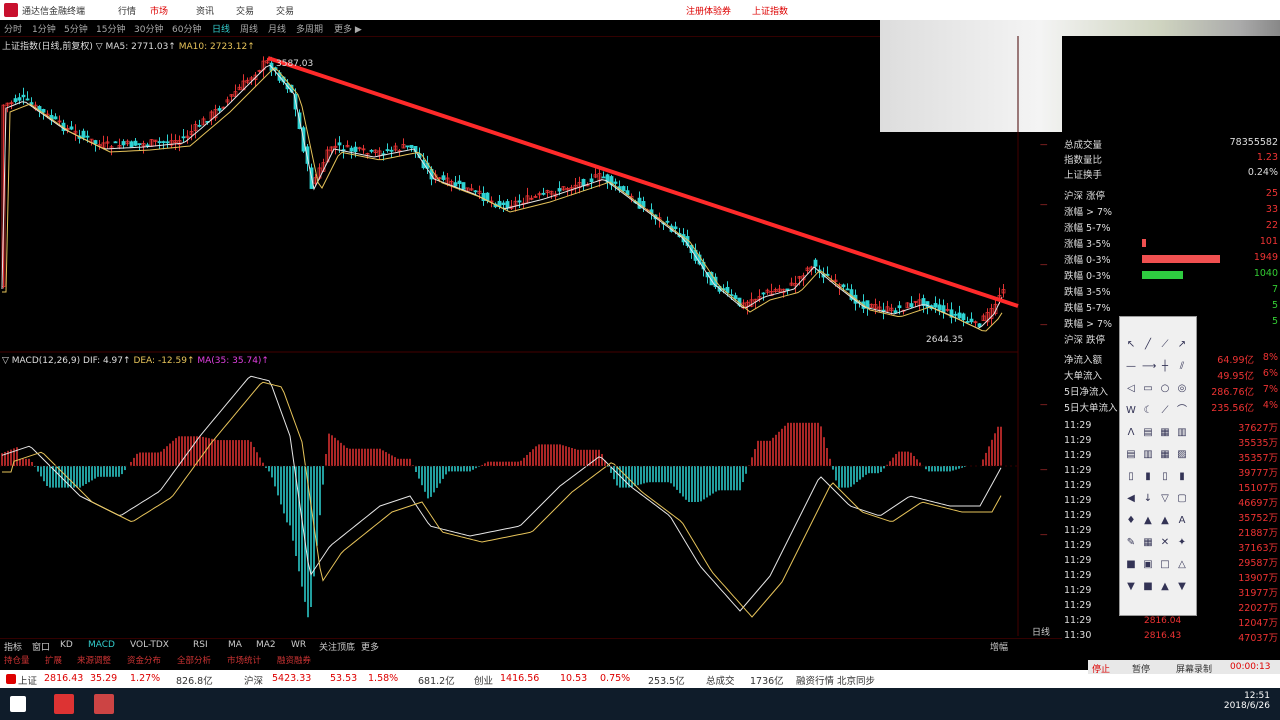  I want to click on drawing-tool-icon: ↗, so click(1182, 345).